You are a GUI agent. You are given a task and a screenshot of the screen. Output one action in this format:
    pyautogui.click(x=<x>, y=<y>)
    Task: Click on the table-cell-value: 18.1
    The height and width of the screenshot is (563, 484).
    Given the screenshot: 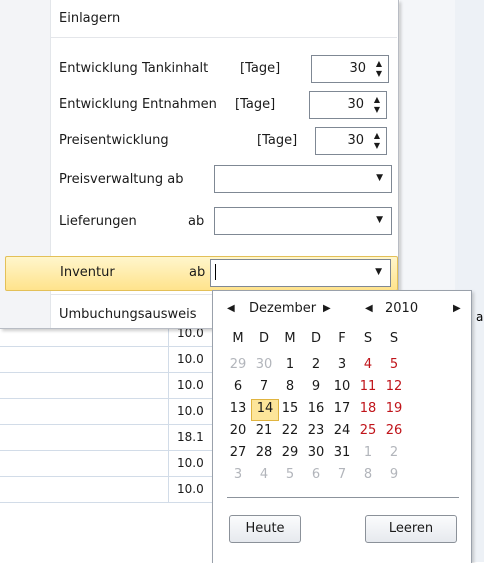 What is the action you would take?
    pyautogui.click(x=190, y=437)
    